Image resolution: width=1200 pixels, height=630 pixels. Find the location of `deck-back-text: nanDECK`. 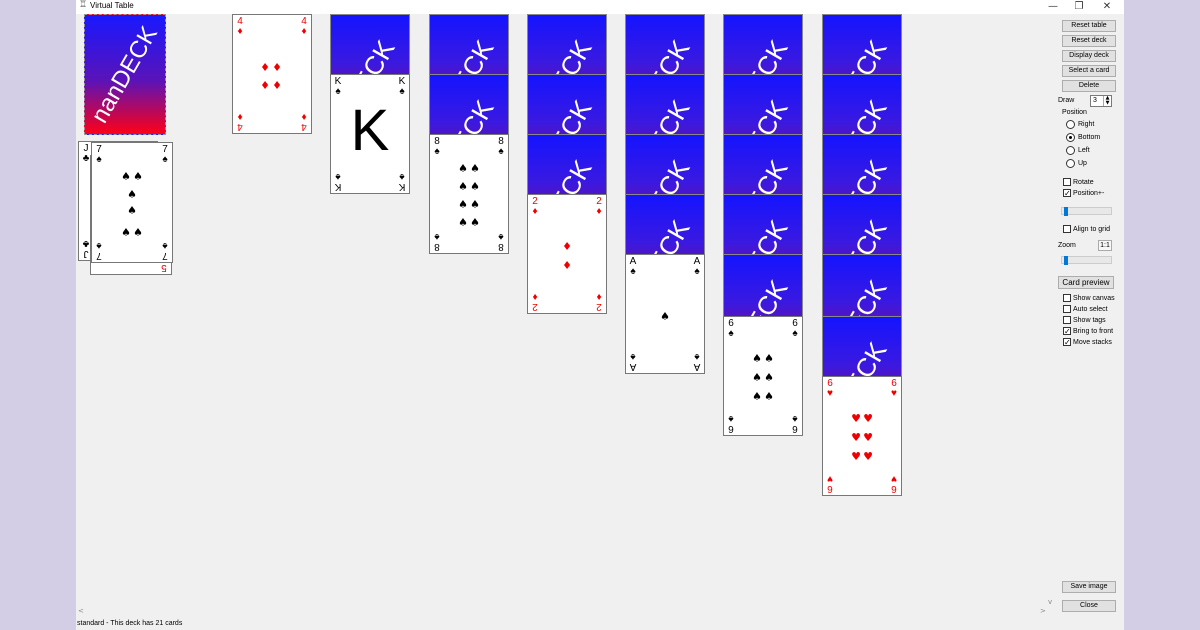

deck-back-text: nanDECK is located at coordinates (124, 74).